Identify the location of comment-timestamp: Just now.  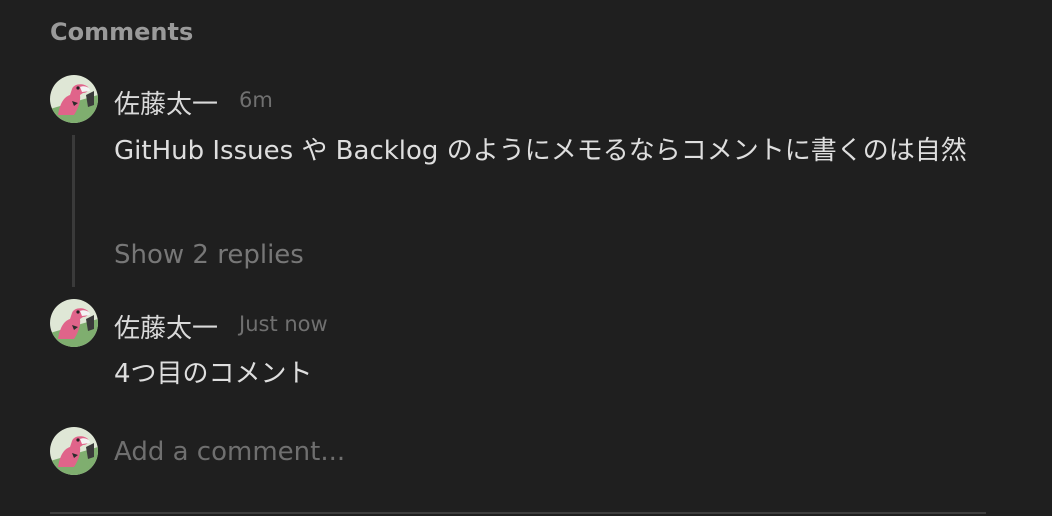
(283, 324).